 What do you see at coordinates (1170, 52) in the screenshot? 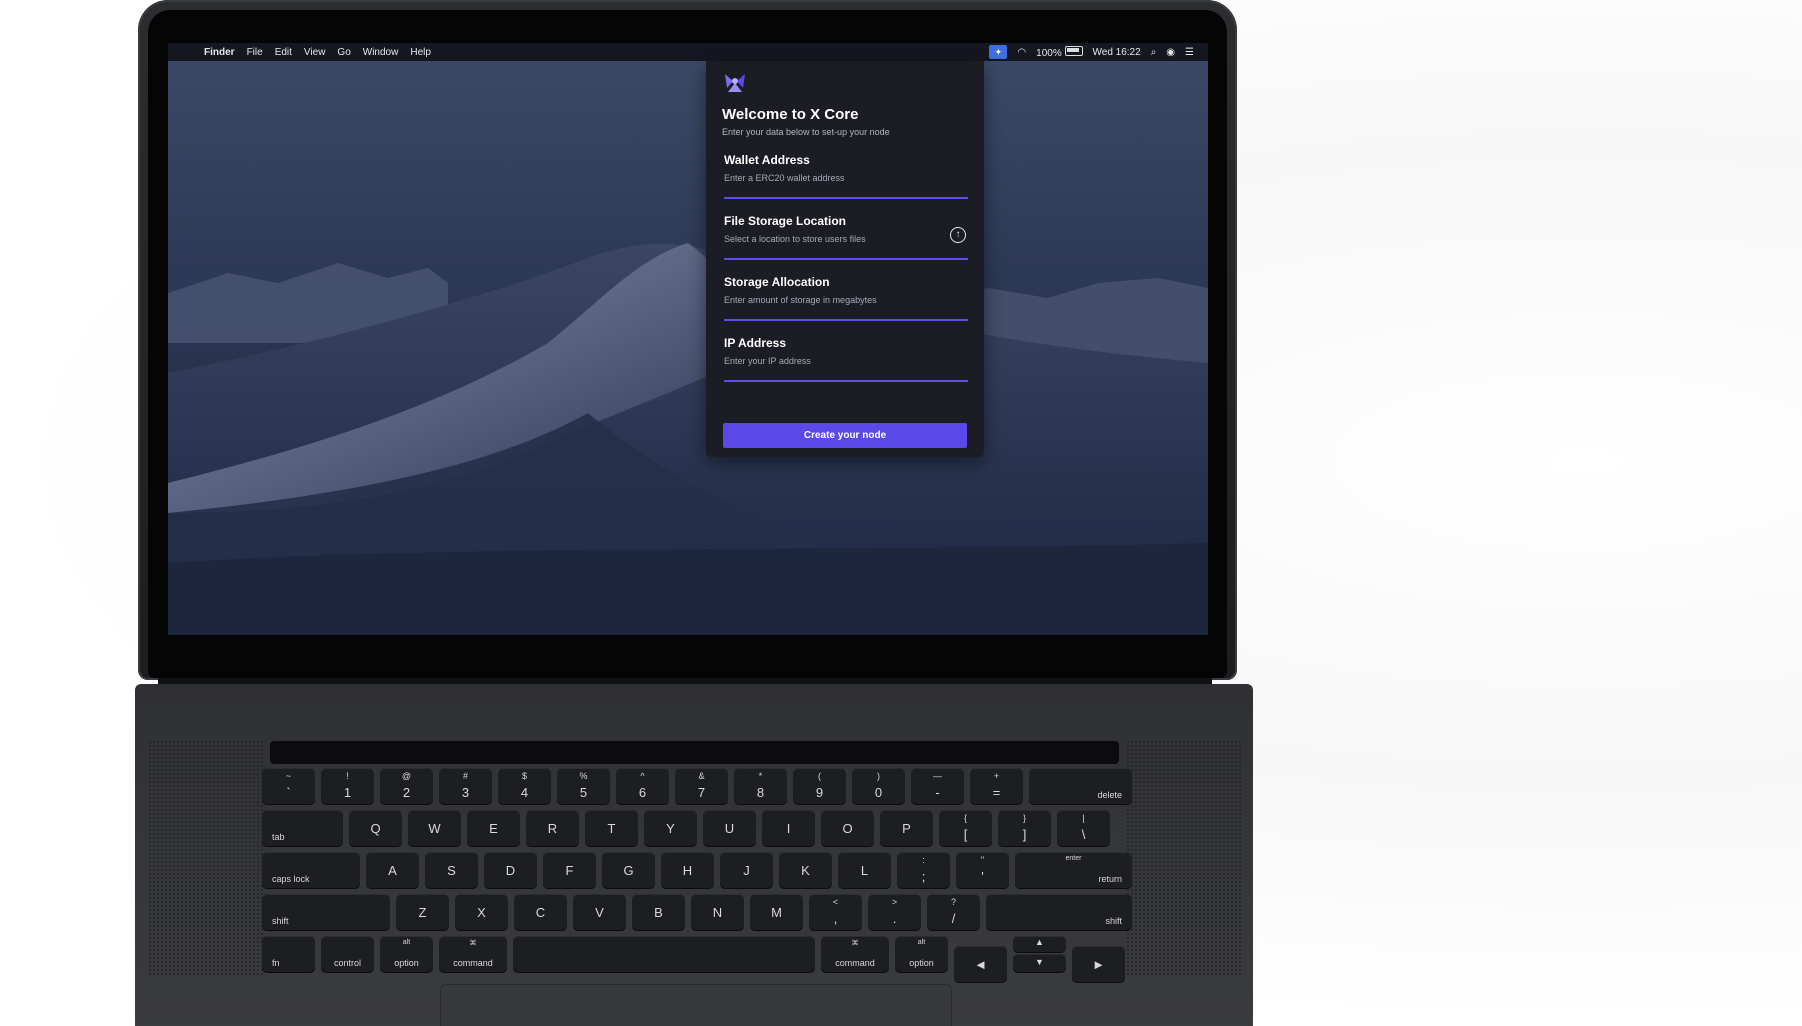
I see `siri-icon: ◉` at bounding box center [1170, 52].